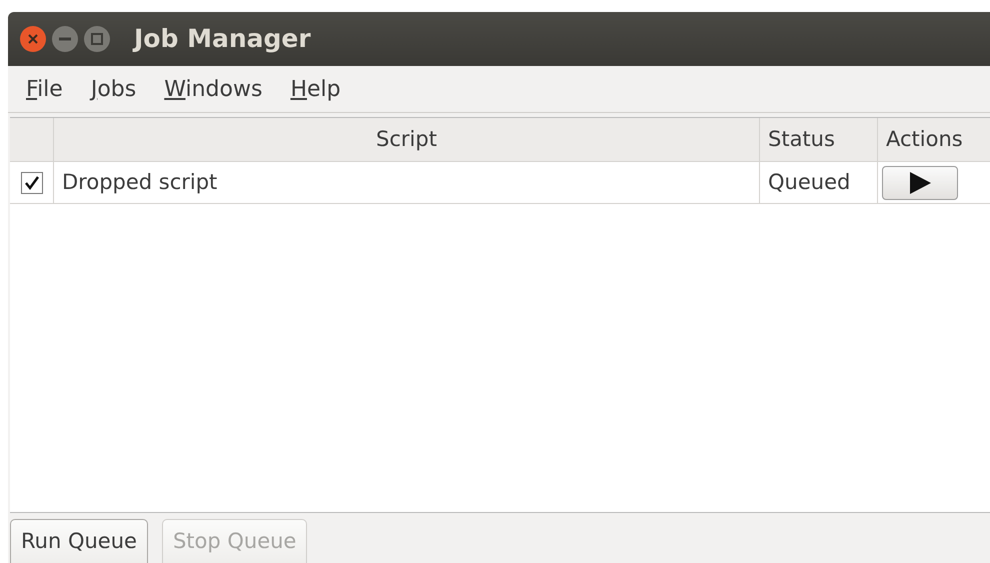 This screenshot has height=563, width=990. I want to click on window-title: Job Manager, so click(222, 39).